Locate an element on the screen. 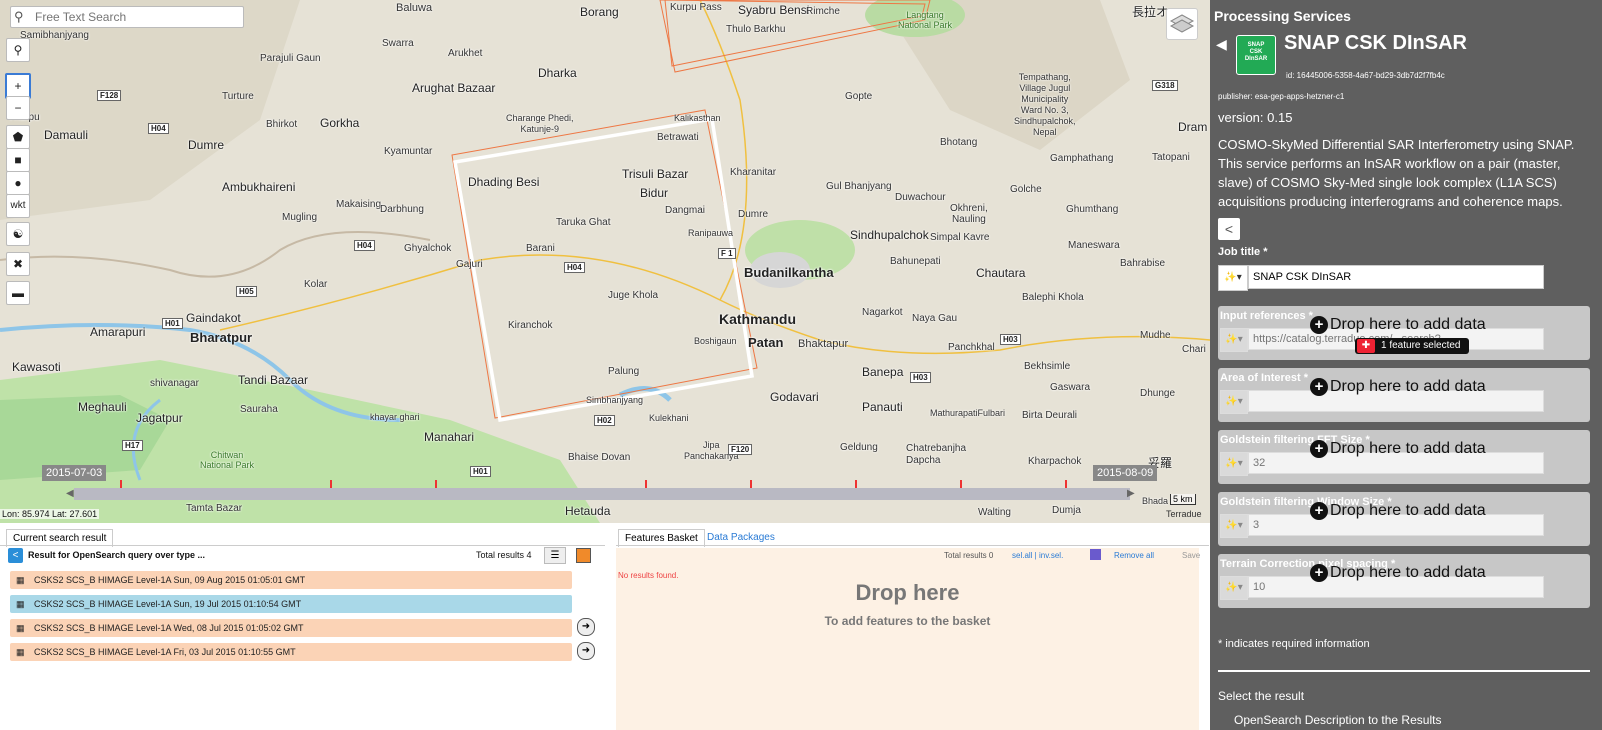 This screenshot has width=1602, height=730. place-label: Swarra is located at coordinates (398, 43).